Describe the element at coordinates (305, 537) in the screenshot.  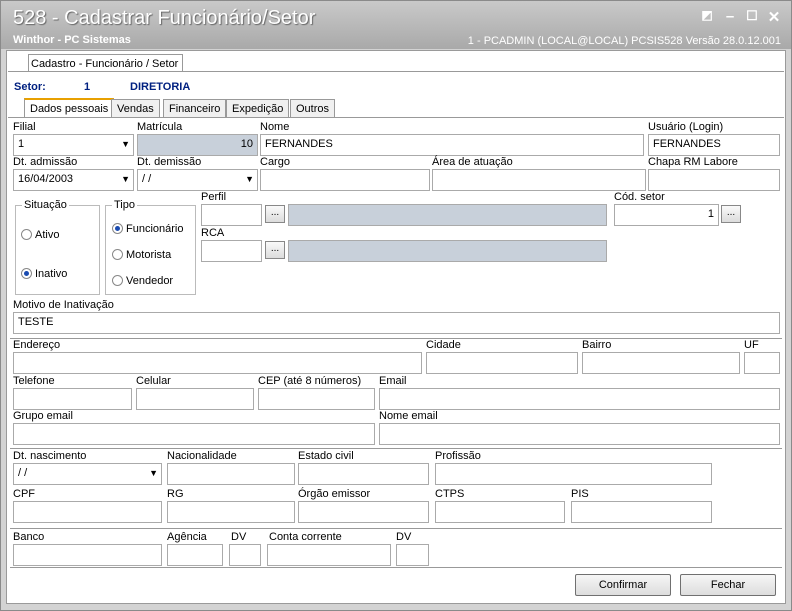
I see `conta-label: Conta corrente` at that location.